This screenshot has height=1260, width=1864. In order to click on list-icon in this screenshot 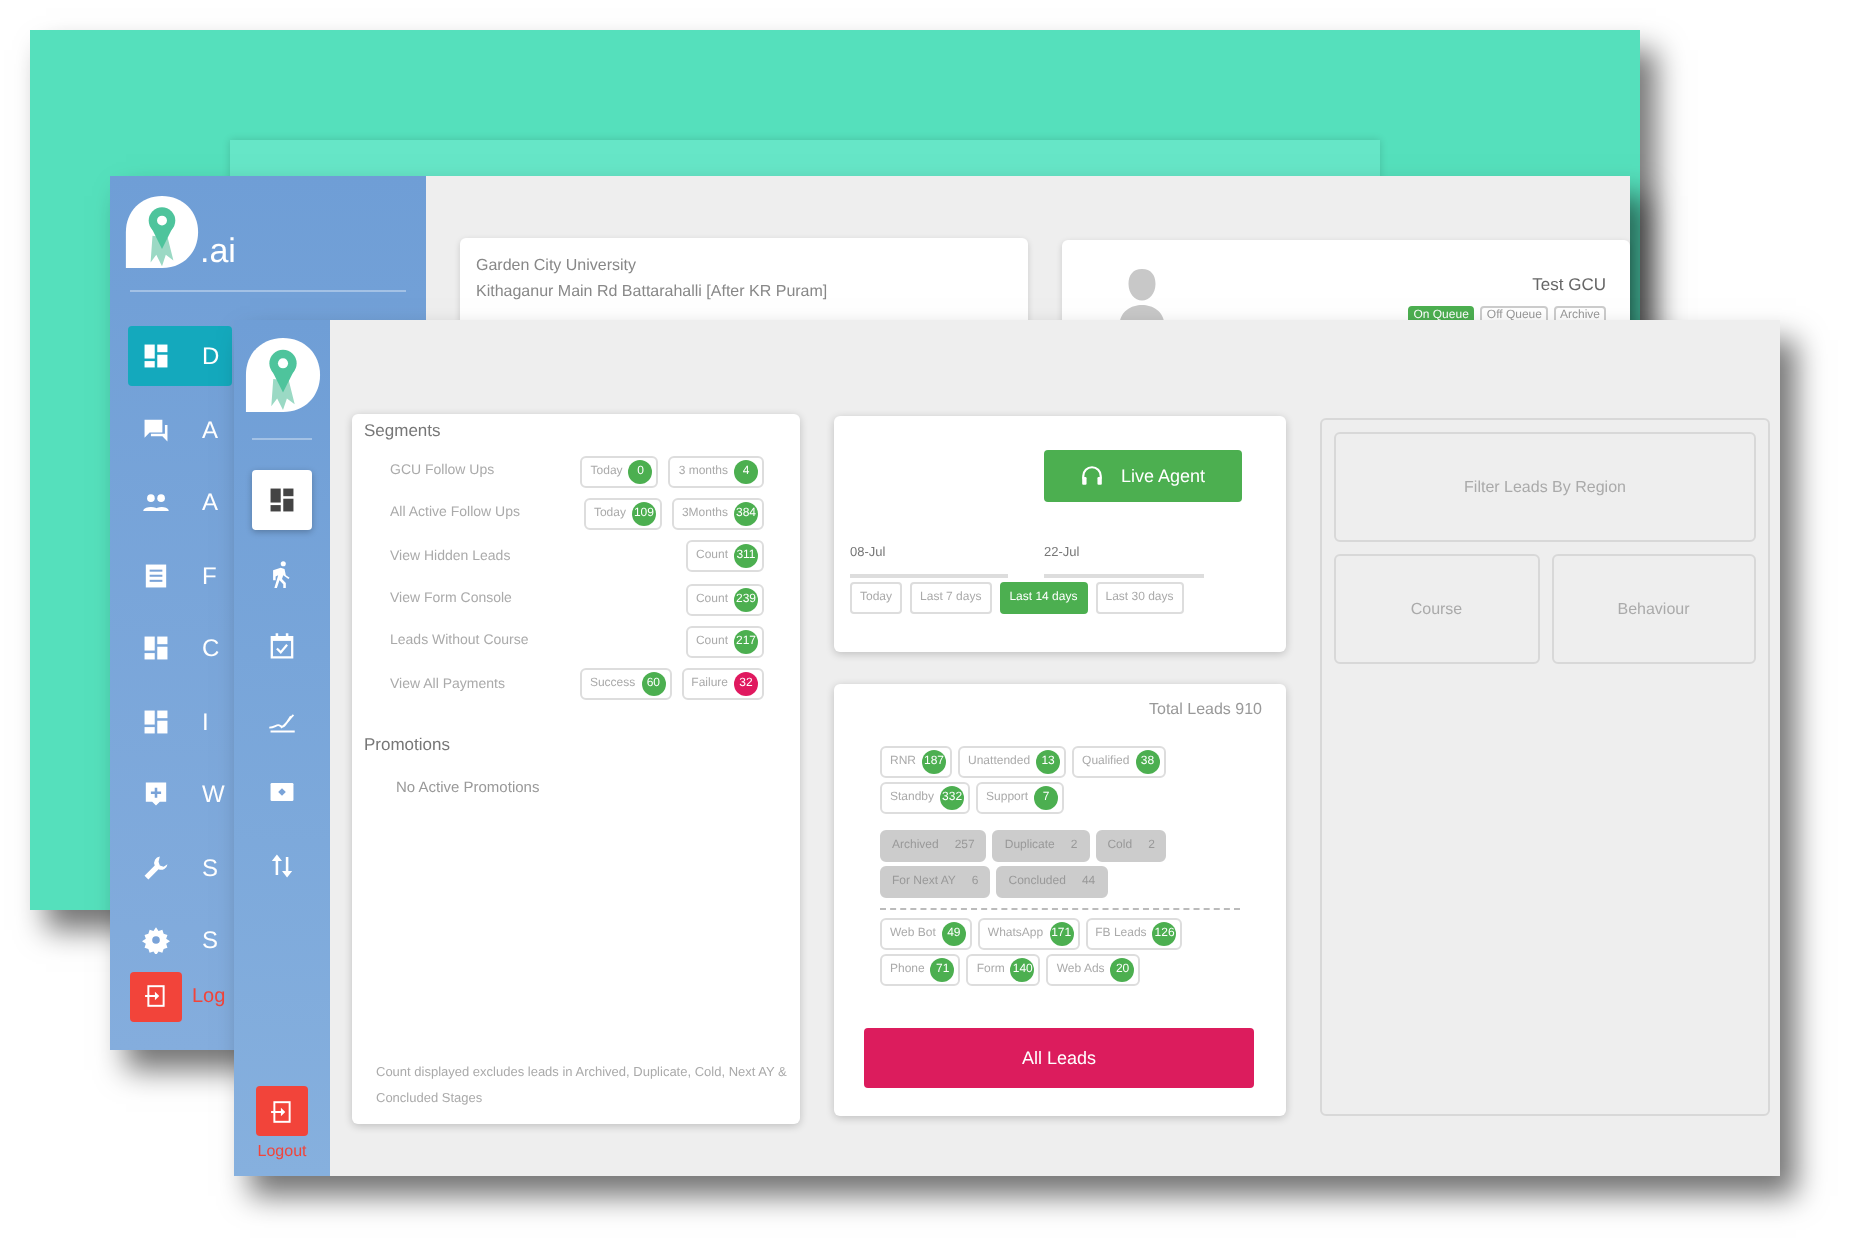, I will do `click(156, 575)`.